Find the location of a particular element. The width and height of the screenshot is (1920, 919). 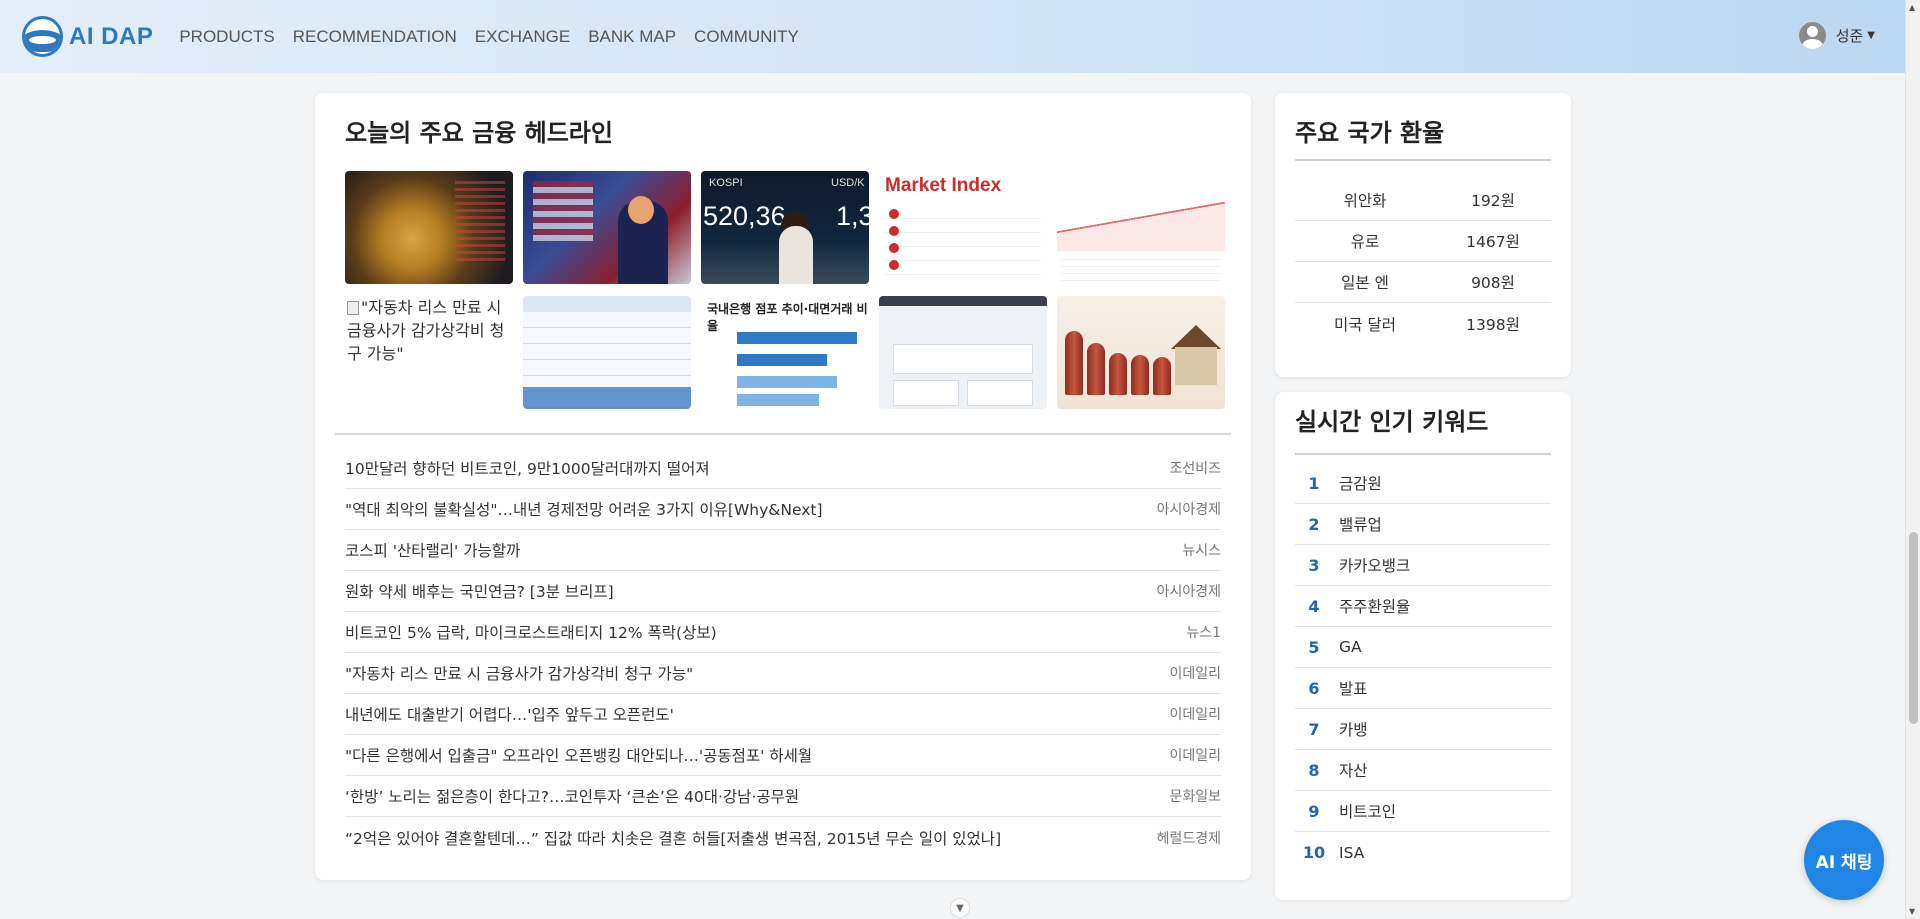

keyword-text: 자산 is located at coordinates (1353, 771).